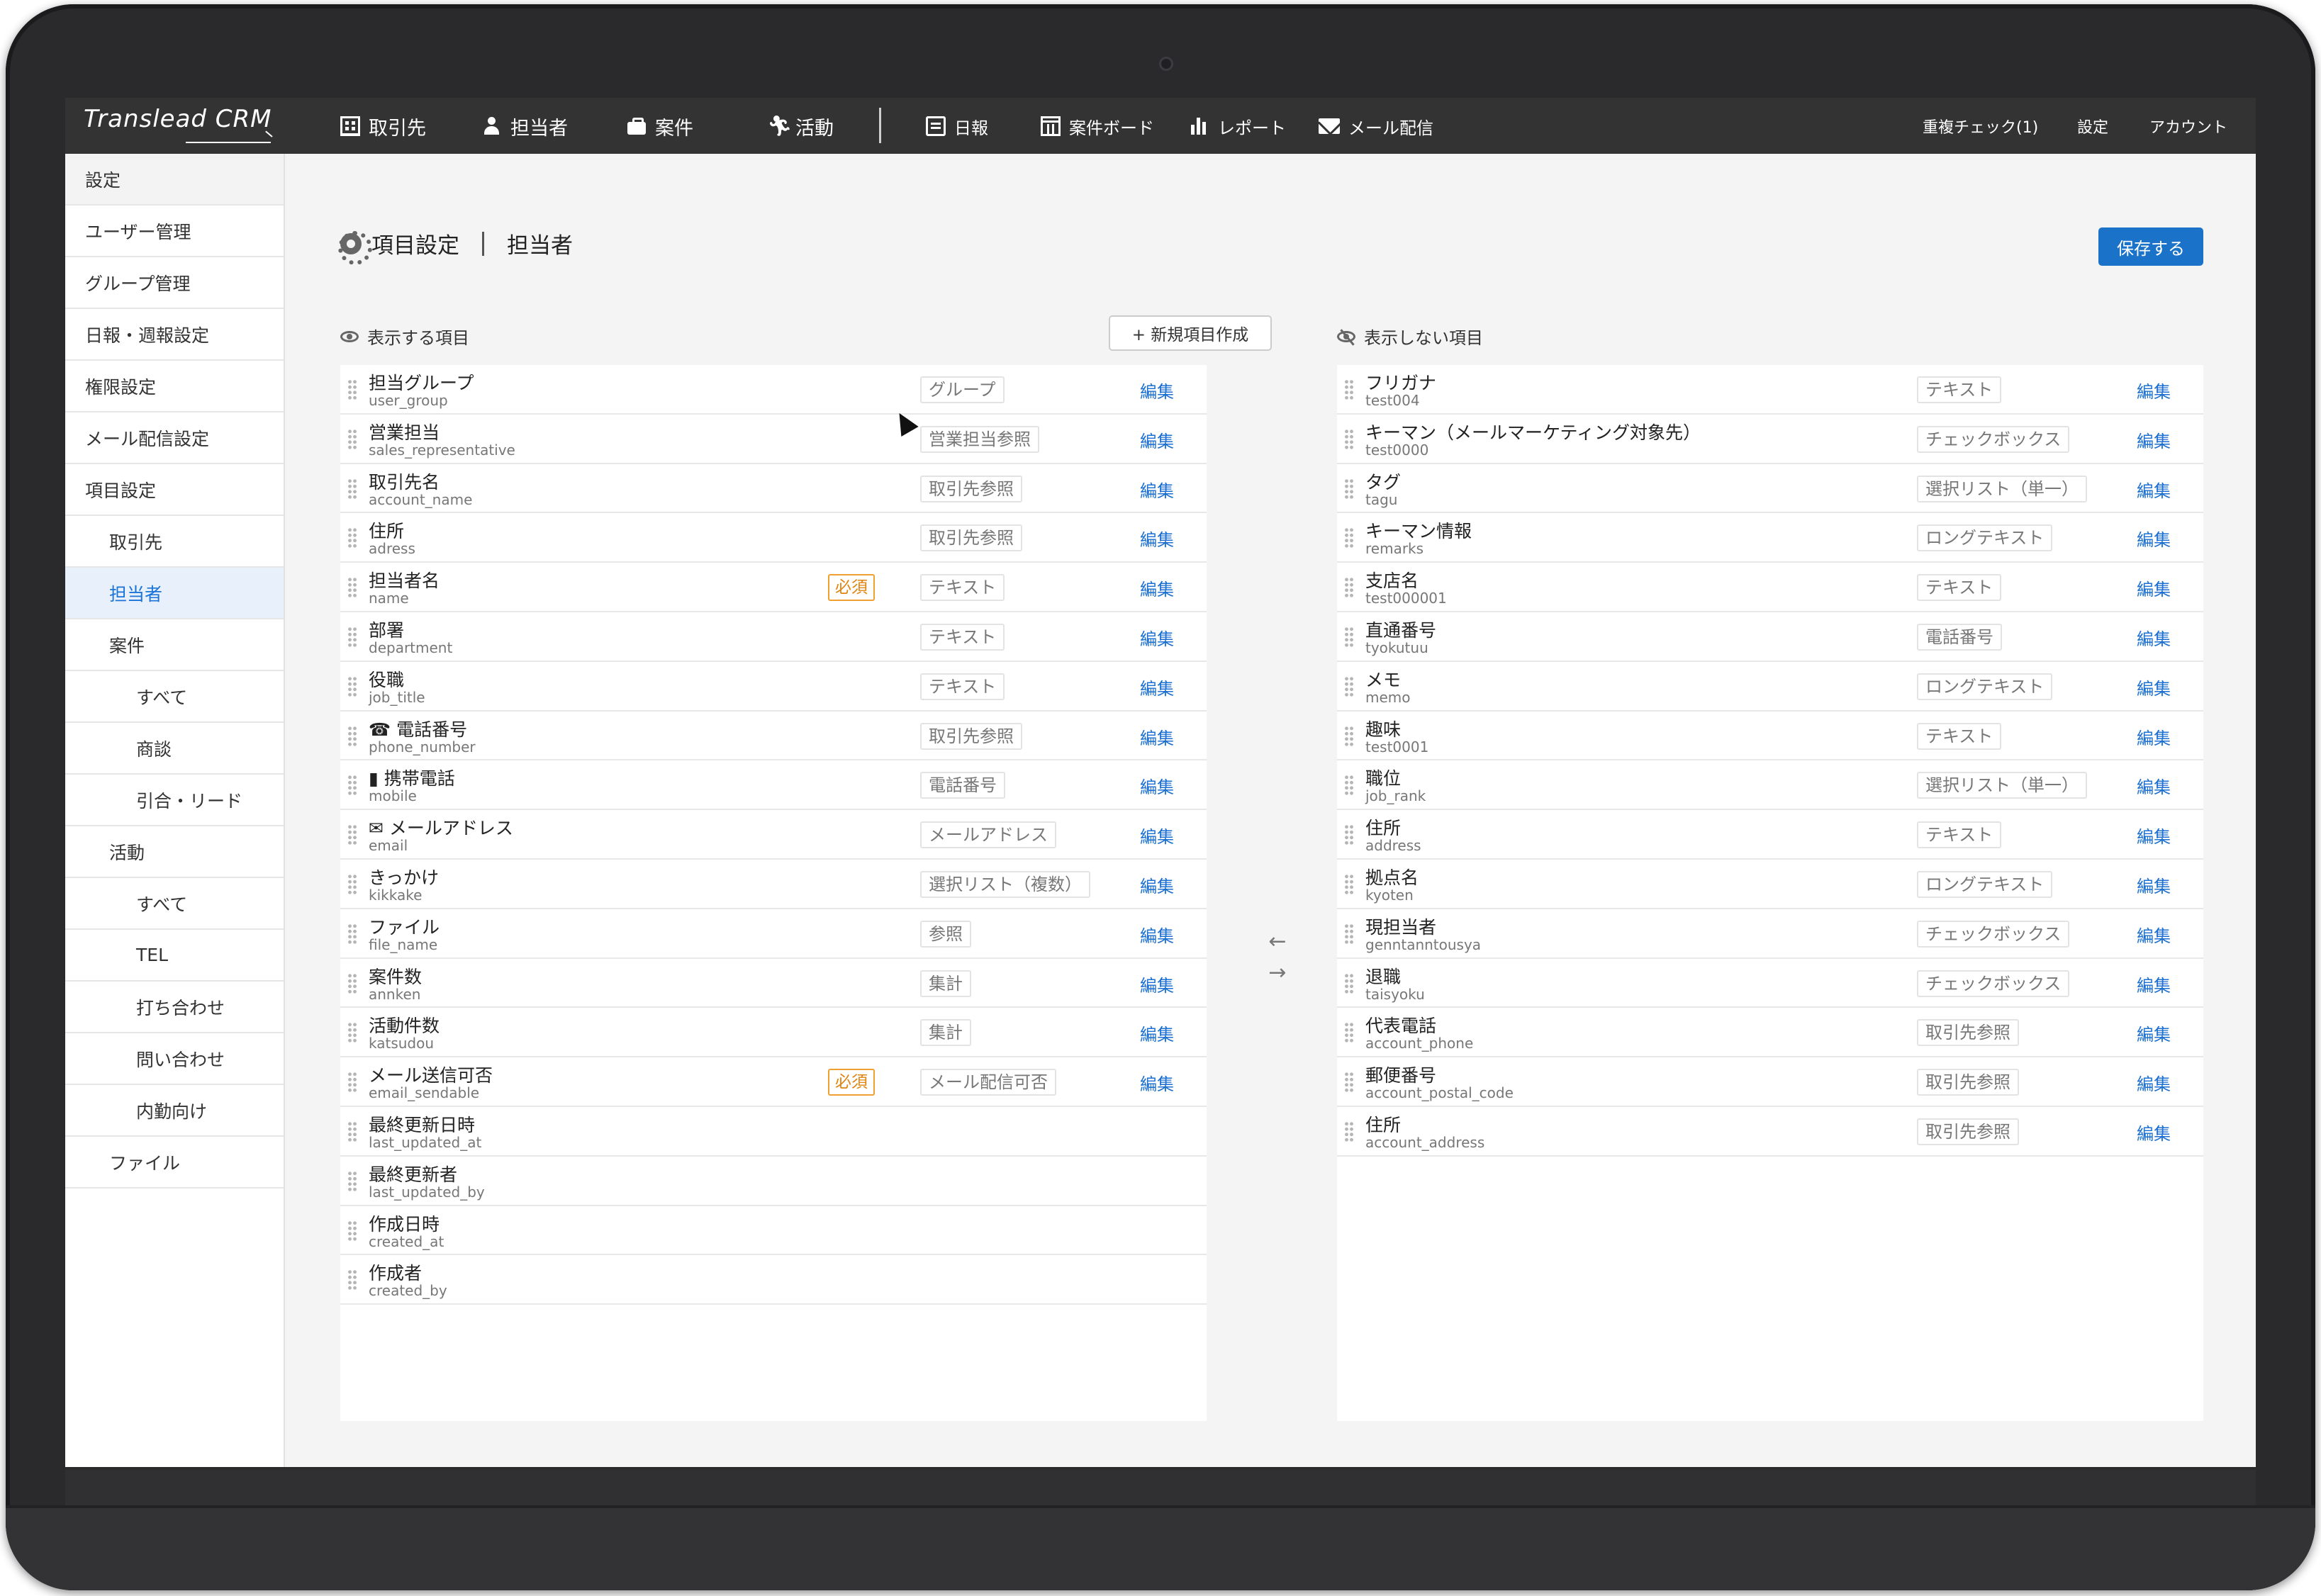 The width and height of the screenshot is (2321, 1596). Describe the element at coordinates (525, 126) in the screenshot. I see `nav-item-contacts: 担当者` at that location.